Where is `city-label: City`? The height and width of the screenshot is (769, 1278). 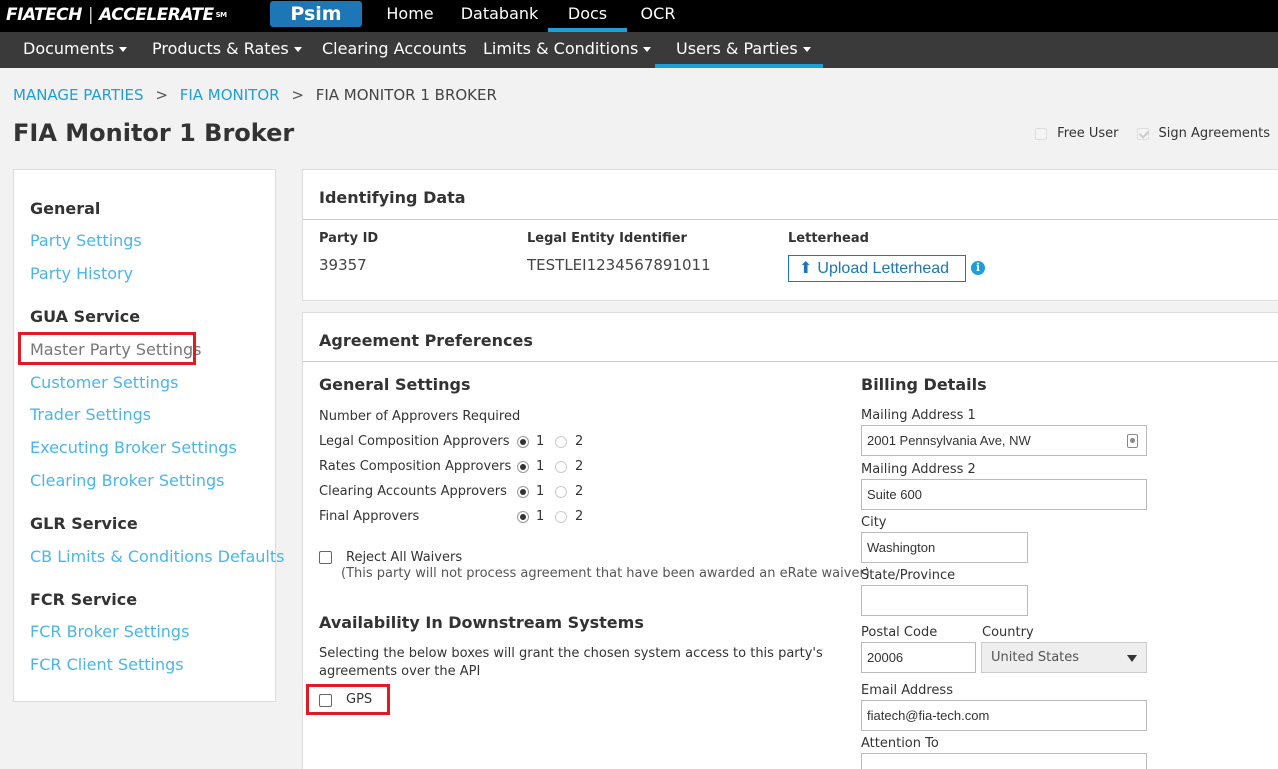
city-label: City is located at coordinates (874, 522).